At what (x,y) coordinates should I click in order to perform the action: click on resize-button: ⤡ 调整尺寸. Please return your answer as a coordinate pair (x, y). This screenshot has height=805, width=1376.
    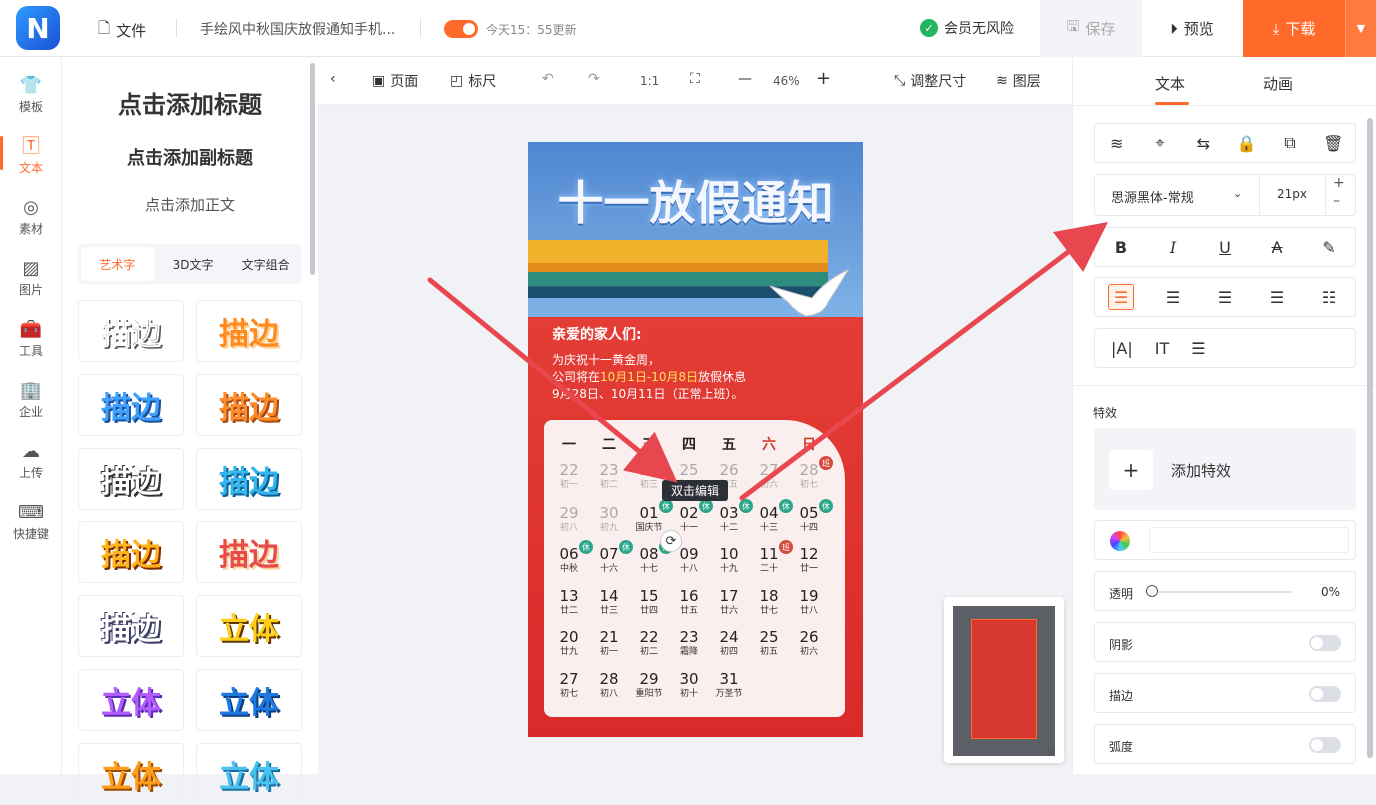
    Looking at the image, I should click on (930, 81).